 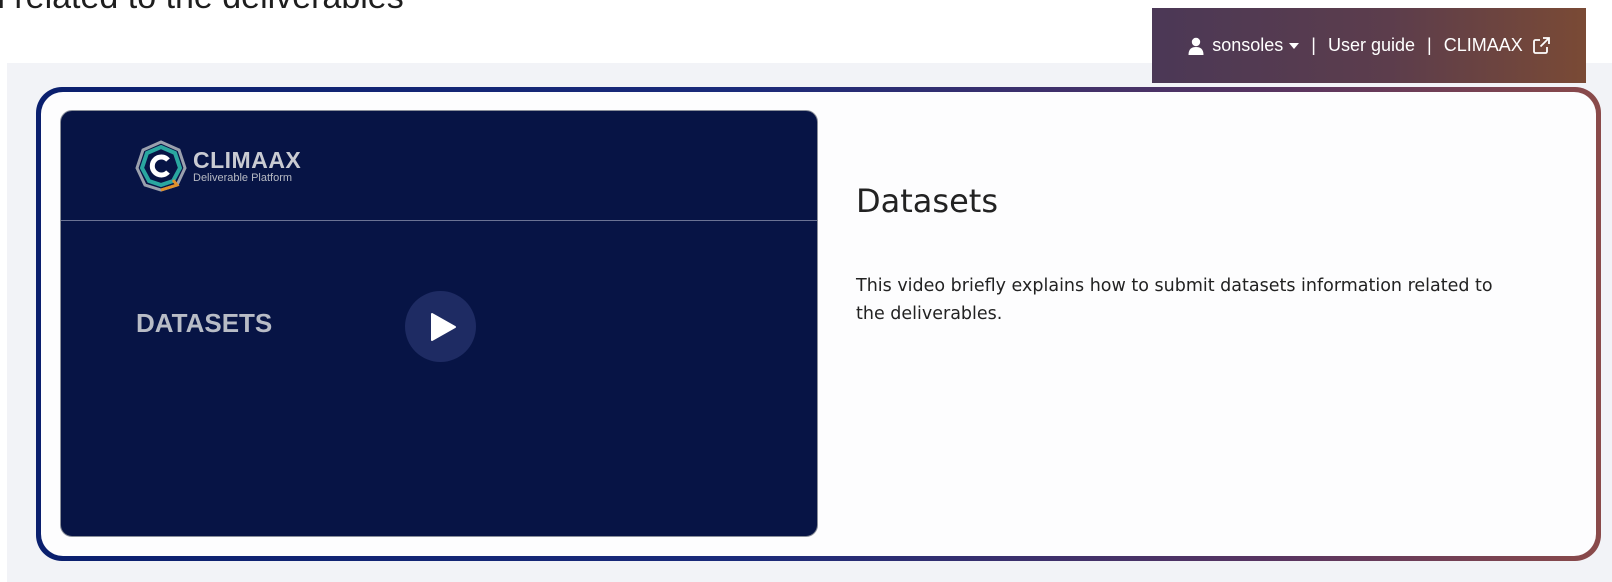 What do you see at coordinates (439, 220) in the screenshot?
I see `video-divider` at bounding box center [439, 220].